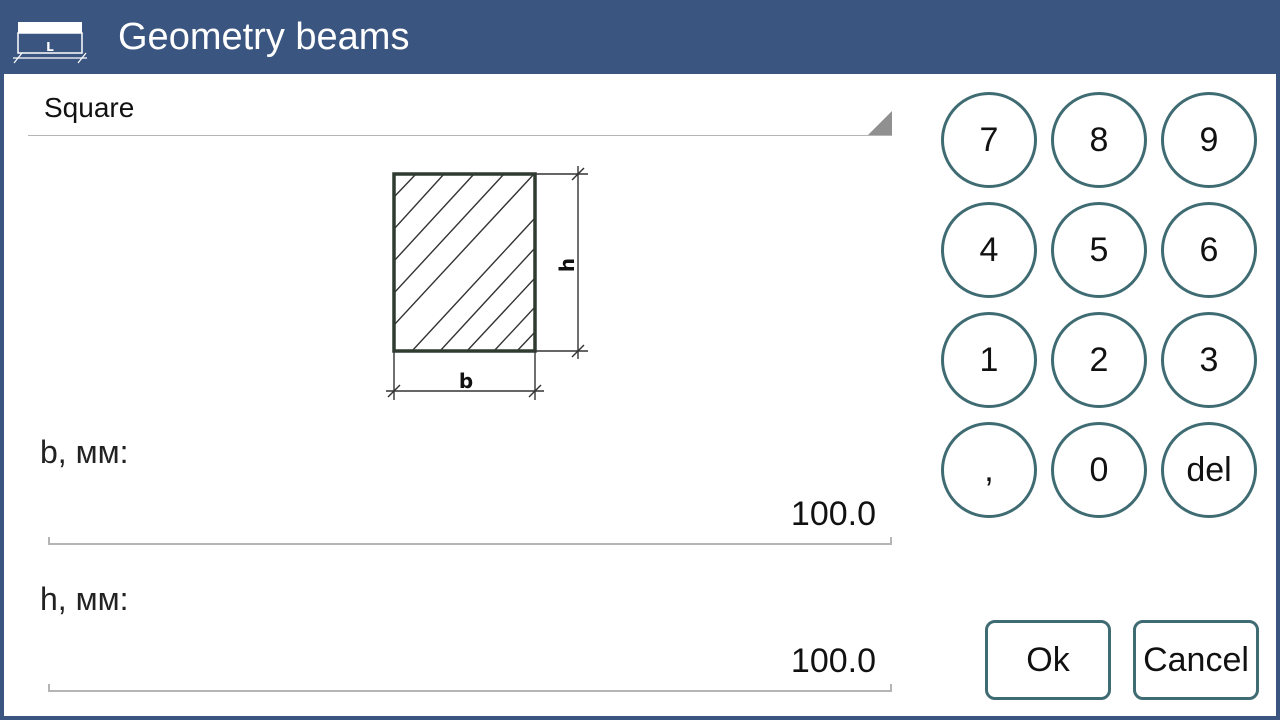 The height and width of the screenshot is (720, 1280). What do you see at coordinates (470, 541) in the screenshot?
I see `b-input-underline` at bounding box center [470, 541].